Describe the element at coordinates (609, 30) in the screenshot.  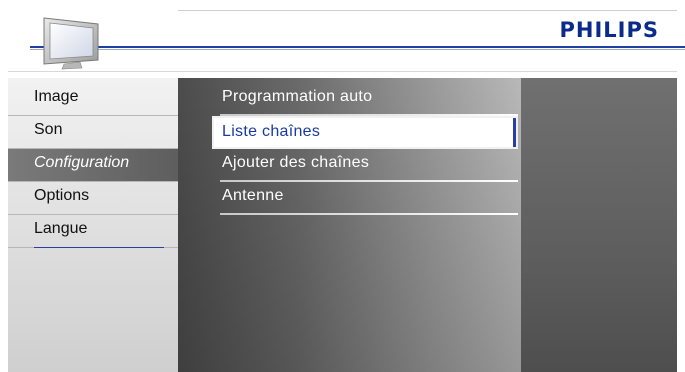
I see `brand-logo: PHILIPS` at that location.